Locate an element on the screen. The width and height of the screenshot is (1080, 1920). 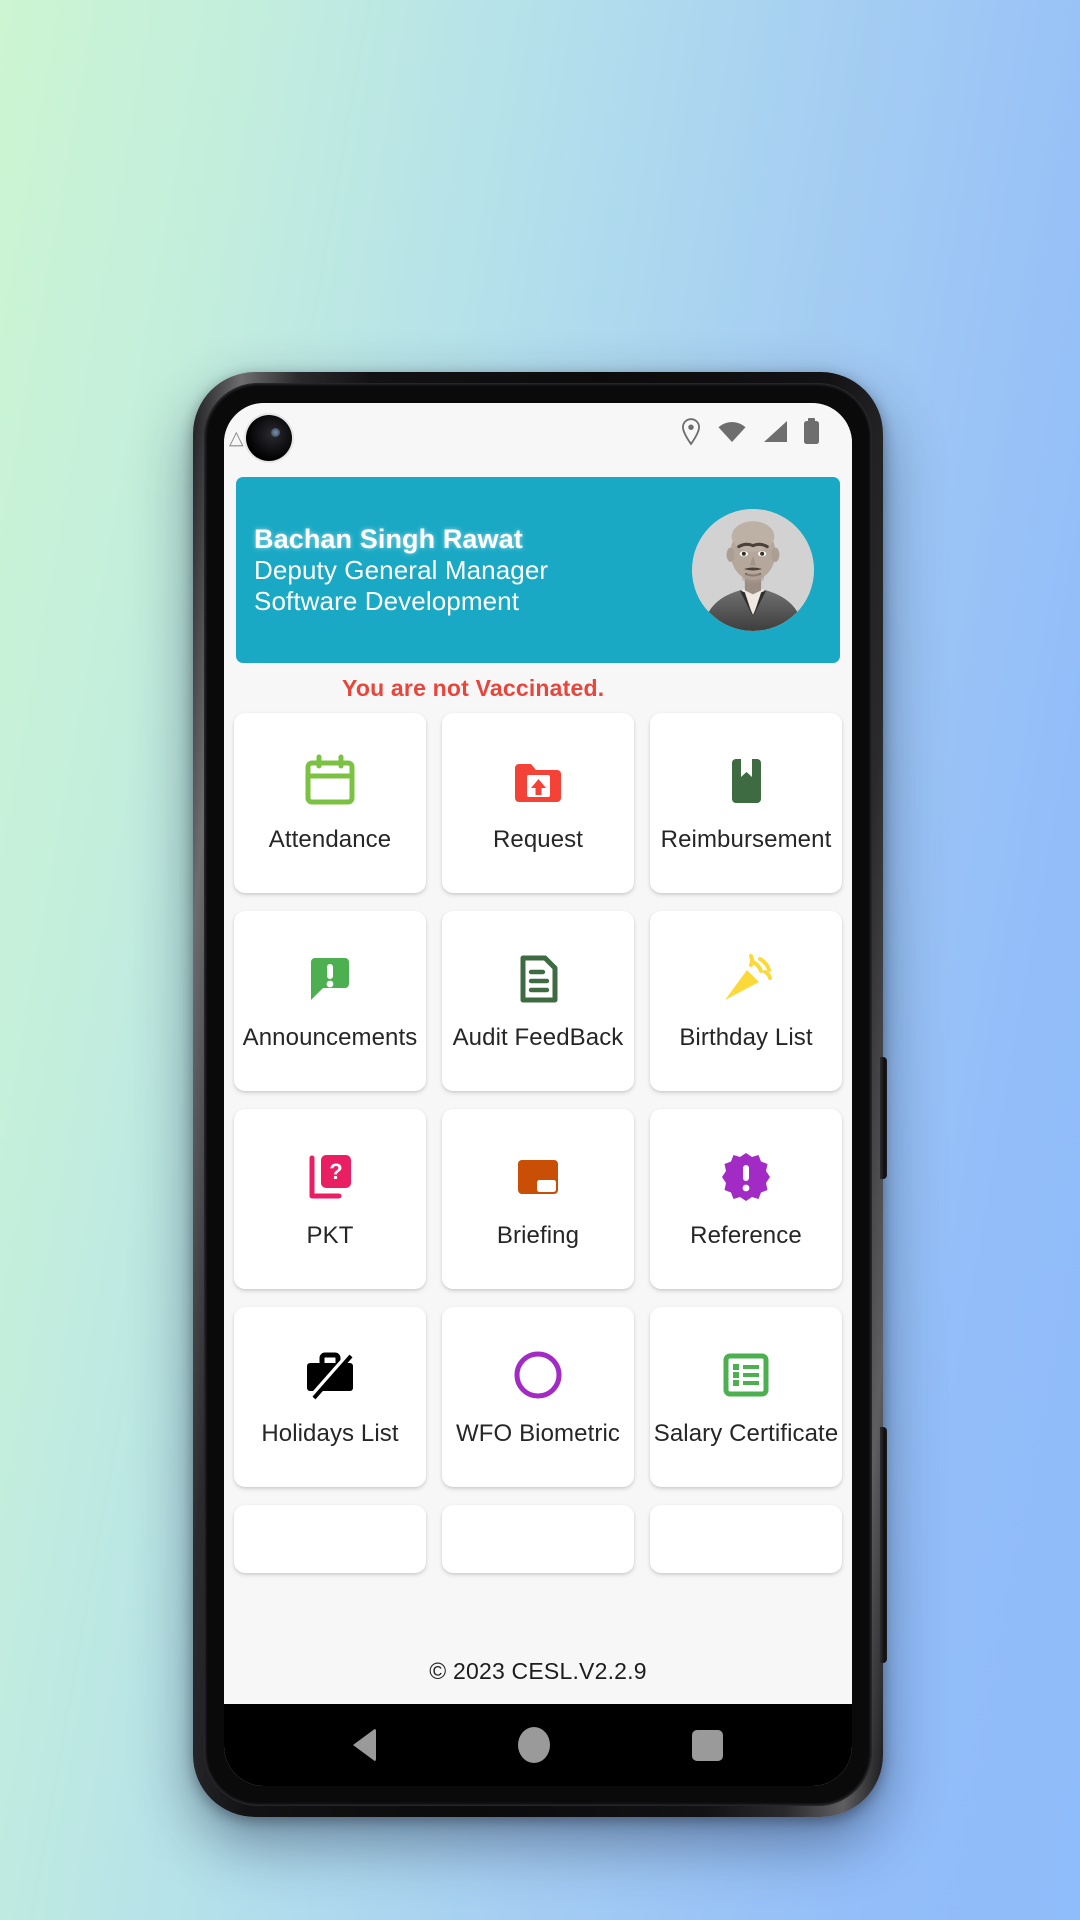
tile-reimbursement: Reimbursement is located at coordinates (746, 803).